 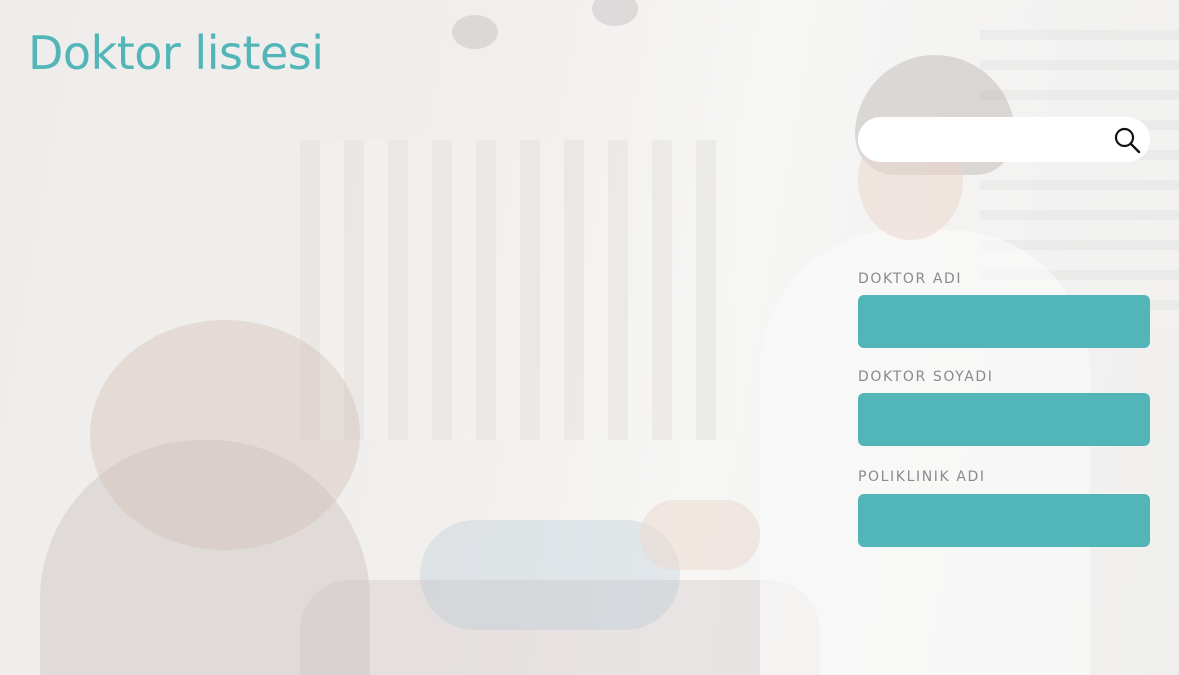 What do you see at coordinates (922, 477) in the screenshot?
I see `polyclinic-name-label: POLIKLINIK ADI` at bounding box center [922, 477].